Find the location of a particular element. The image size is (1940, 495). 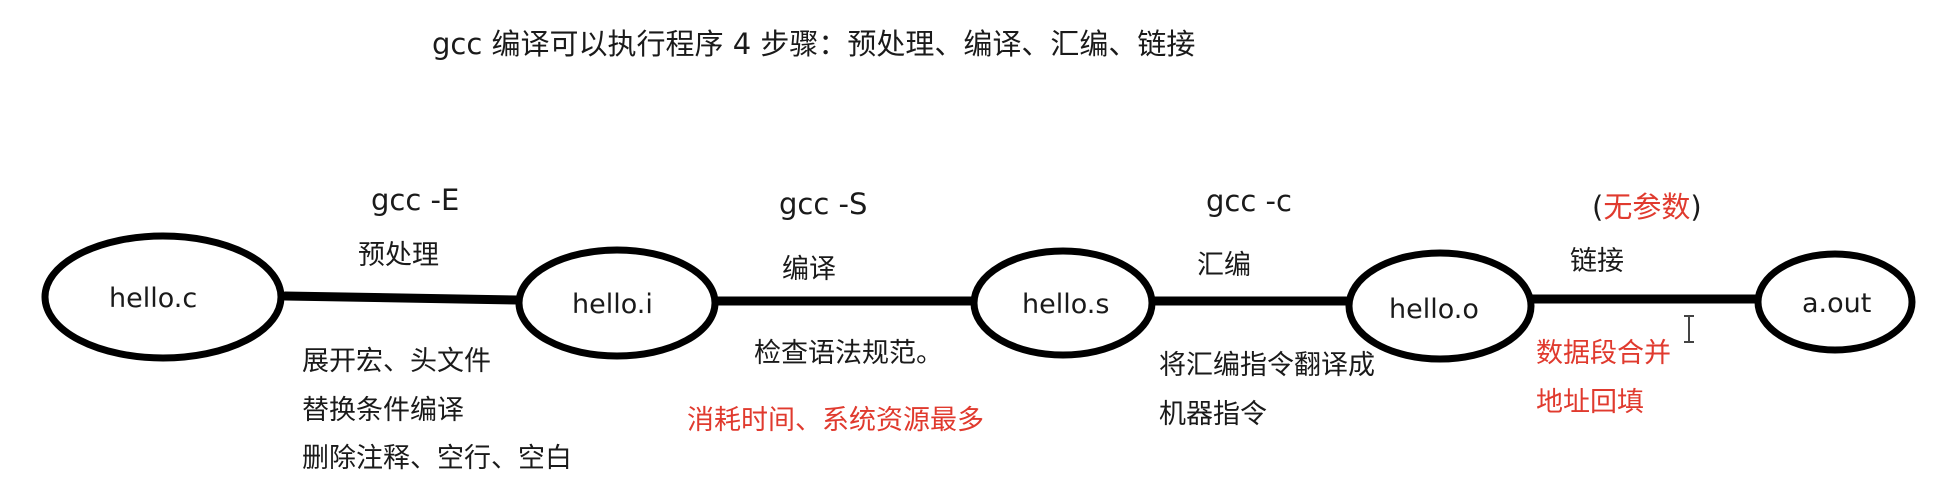

preprocess-note-1: 展开宏、头文件 is located at coordinates (396, 361).